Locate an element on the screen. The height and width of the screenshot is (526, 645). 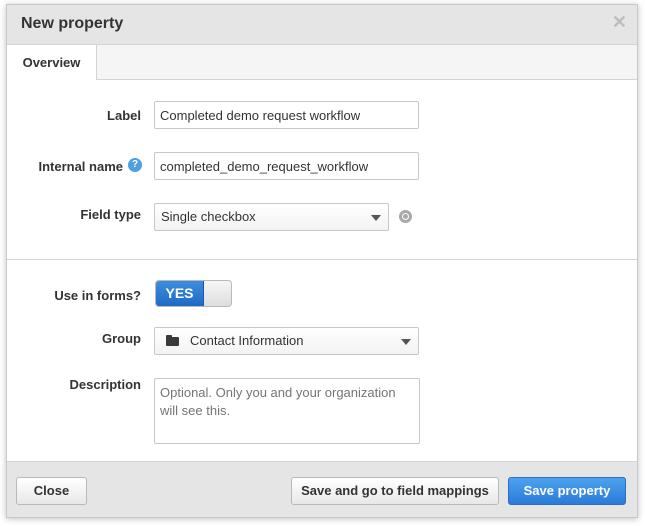
internal-name-field-label: Internal name is located at coordinates (80, 166).